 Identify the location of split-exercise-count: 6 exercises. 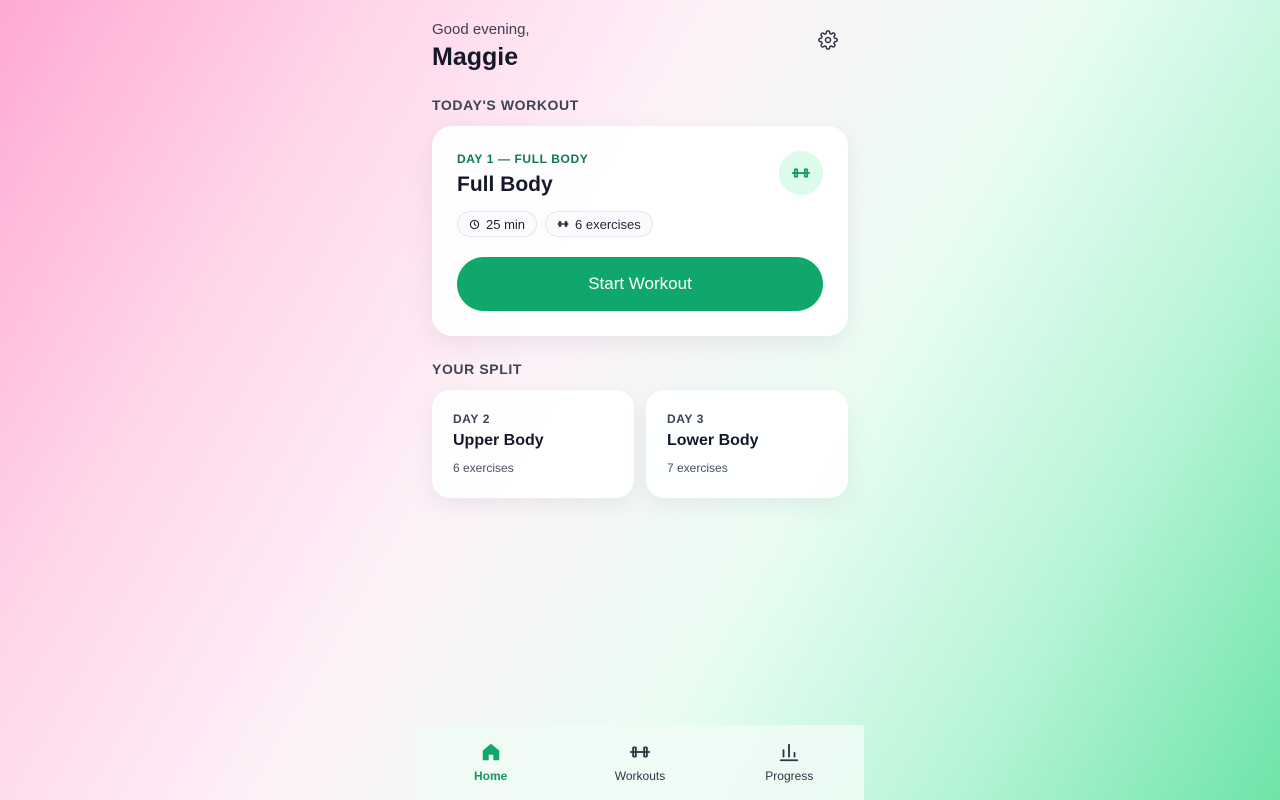
(483, 468).